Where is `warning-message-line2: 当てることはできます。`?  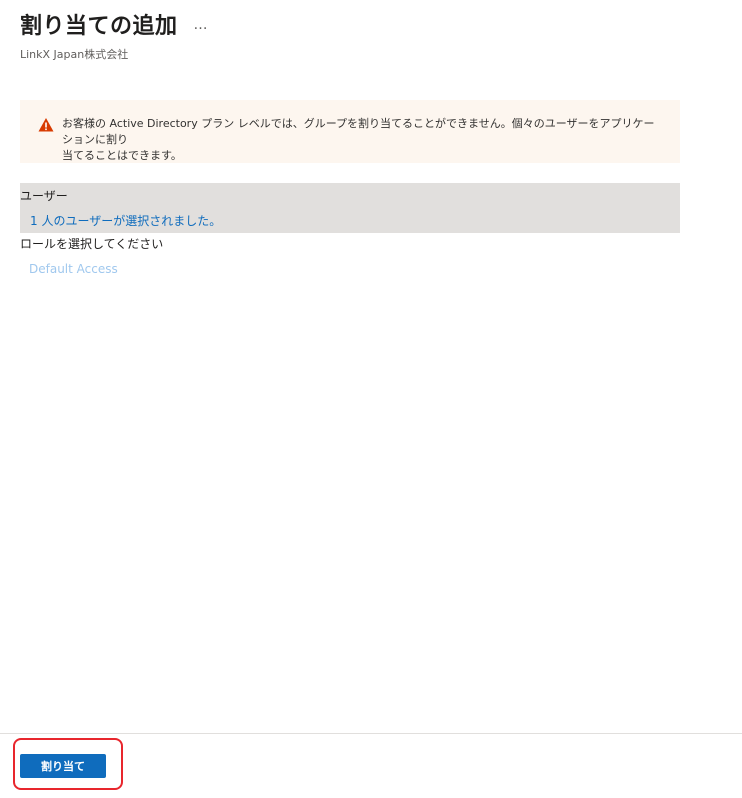
warning-message-line2: 当てることはできます。 is located at coordinates (122, 155).